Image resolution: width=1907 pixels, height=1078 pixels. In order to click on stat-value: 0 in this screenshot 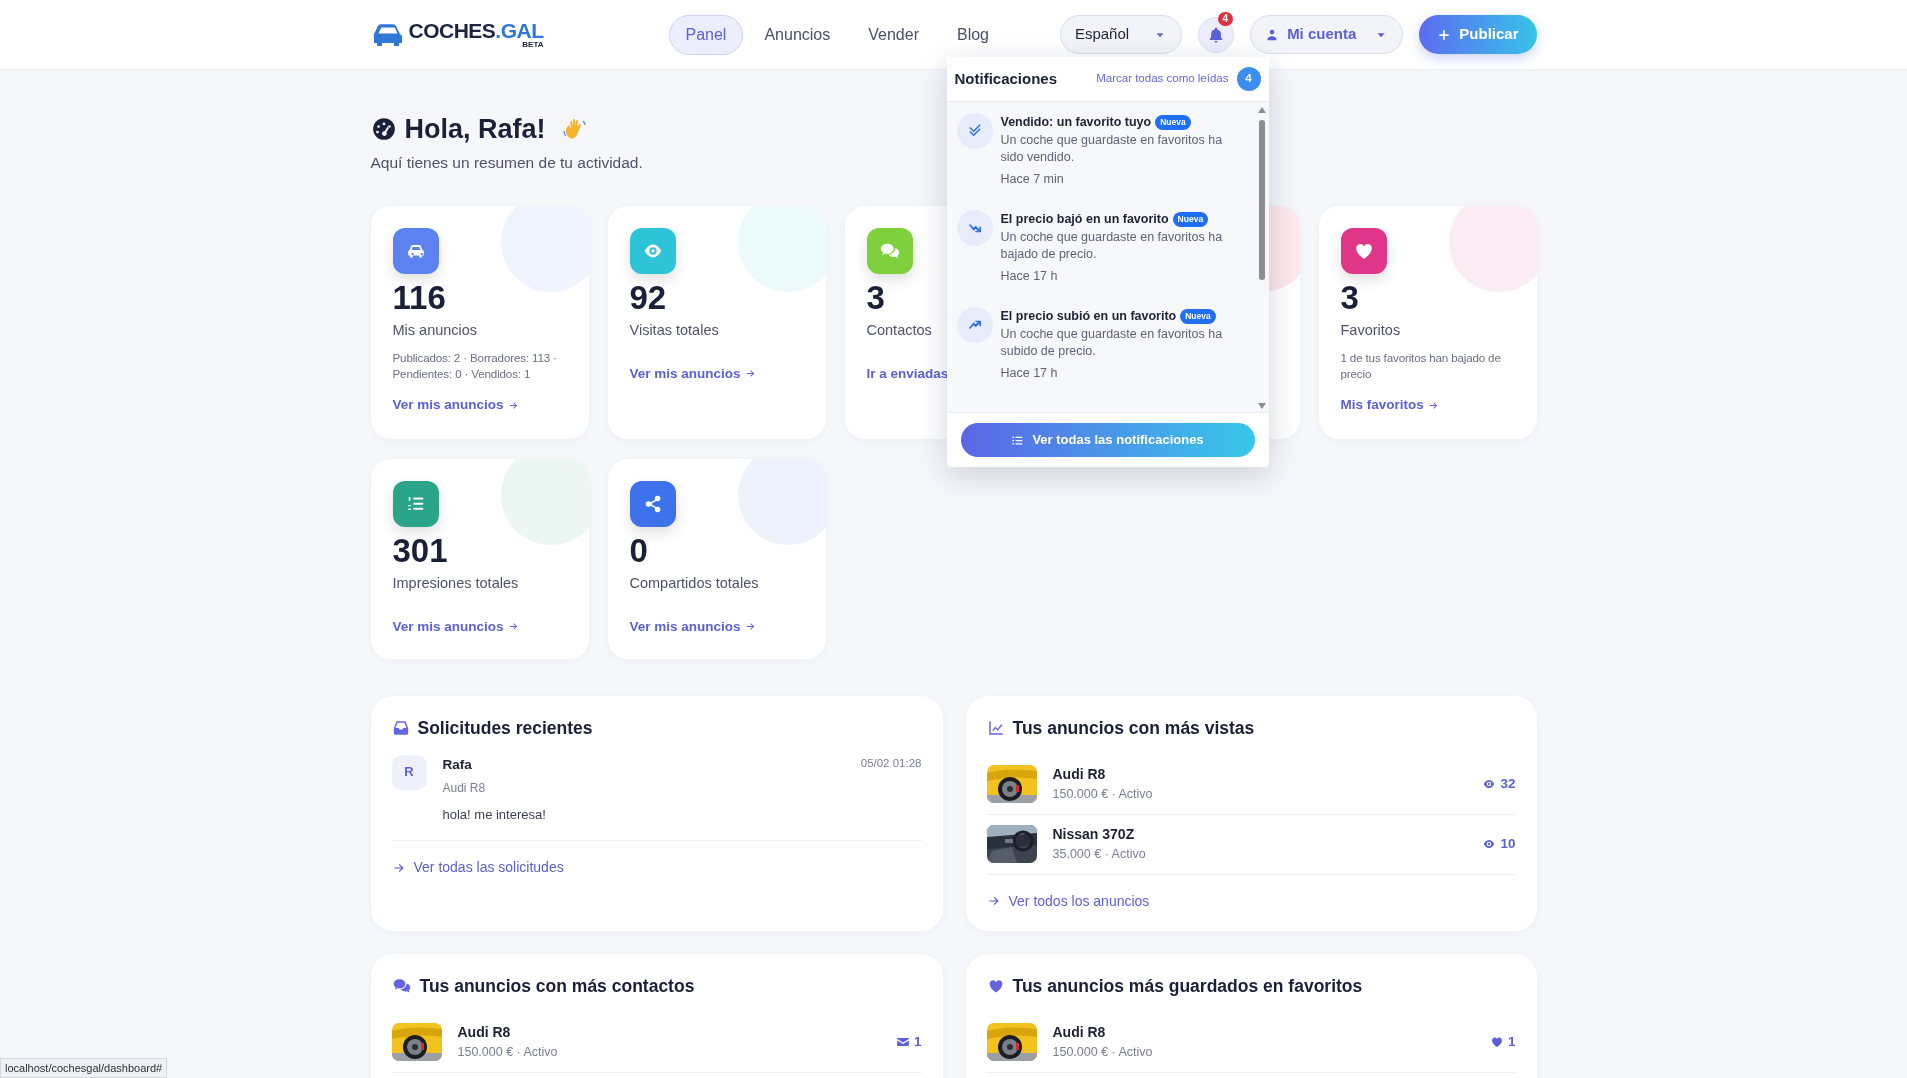, I will do `click(638, 550)`.